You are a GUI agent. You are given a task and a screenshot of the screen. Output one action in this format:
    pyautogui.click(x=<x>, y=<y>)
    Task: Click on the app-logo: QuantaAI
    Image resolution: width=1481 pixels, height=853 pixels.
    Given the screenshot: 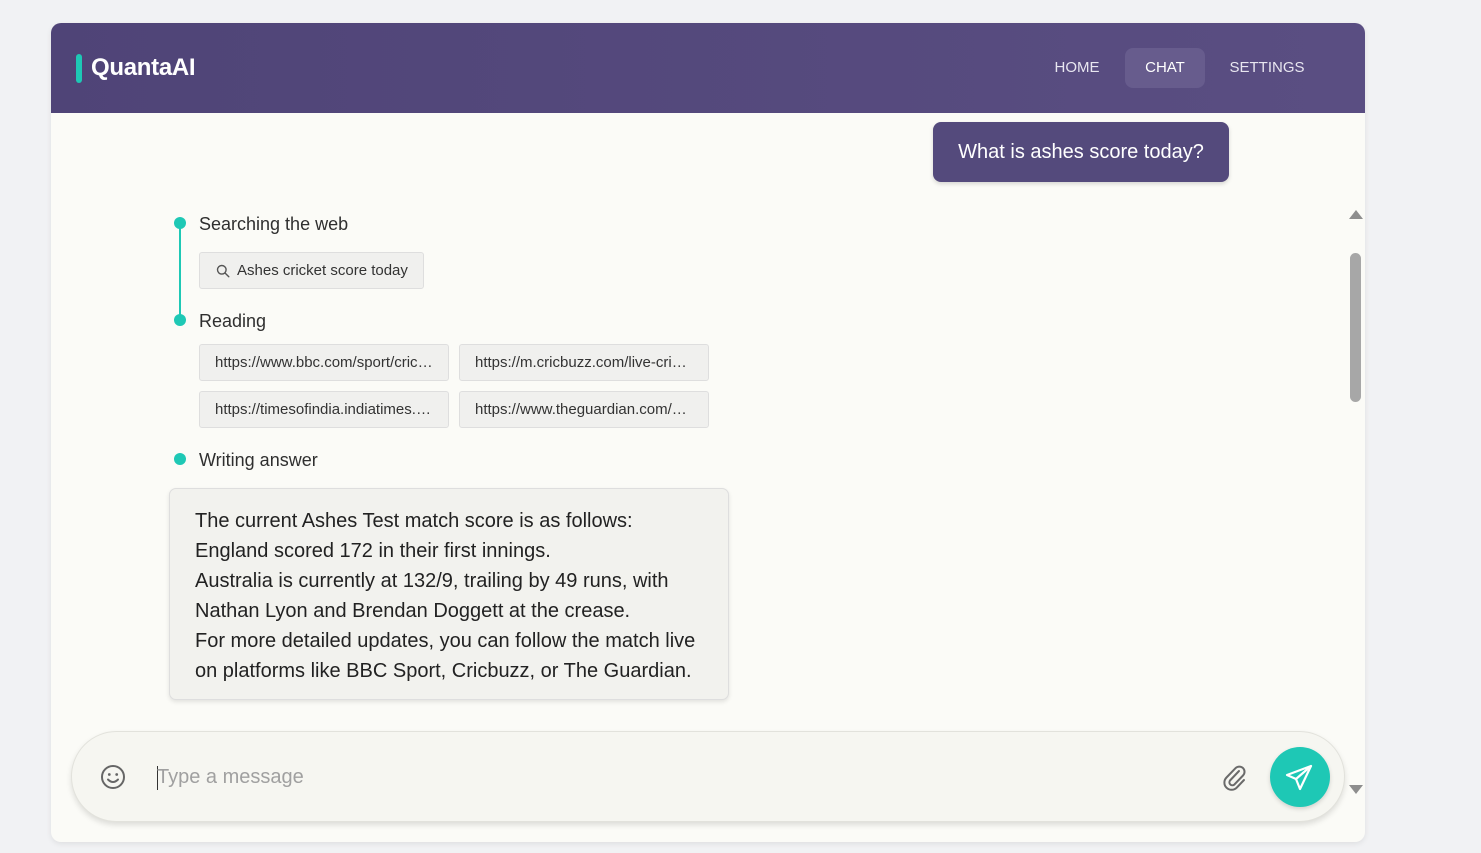 What is the action you would take?
    pyautogui.click(x=136, y=68)
    